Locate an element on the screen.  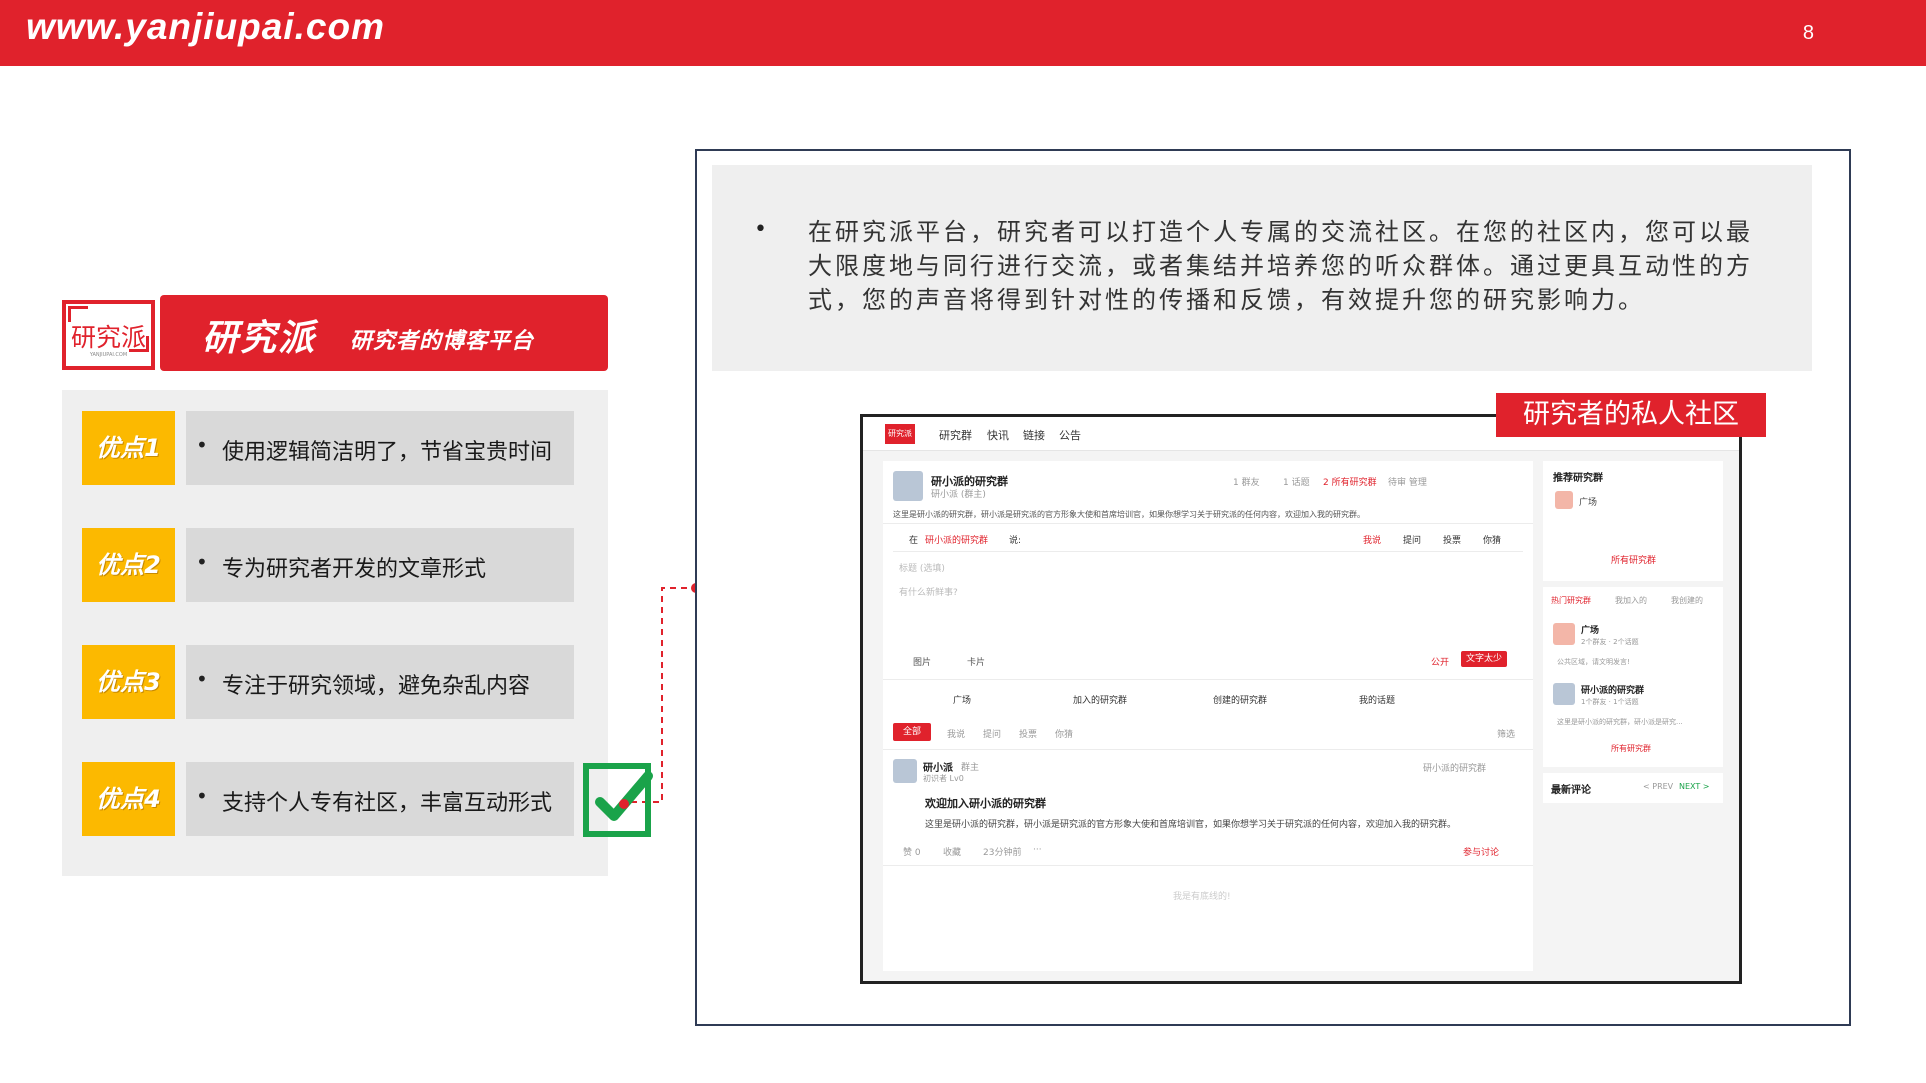
body-input: 有什么新鲜事? is located at coordinates (928, 591).